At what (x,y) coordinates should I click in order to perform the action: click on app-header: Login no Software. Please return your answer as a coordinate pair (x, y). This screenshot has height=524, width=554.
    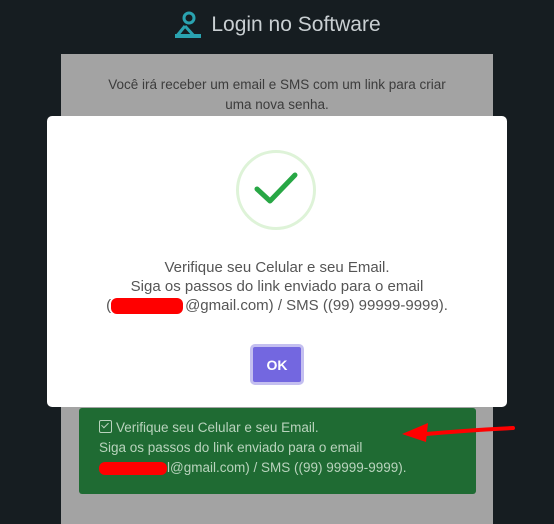
    Looking at the image, I should click on (277, 25).